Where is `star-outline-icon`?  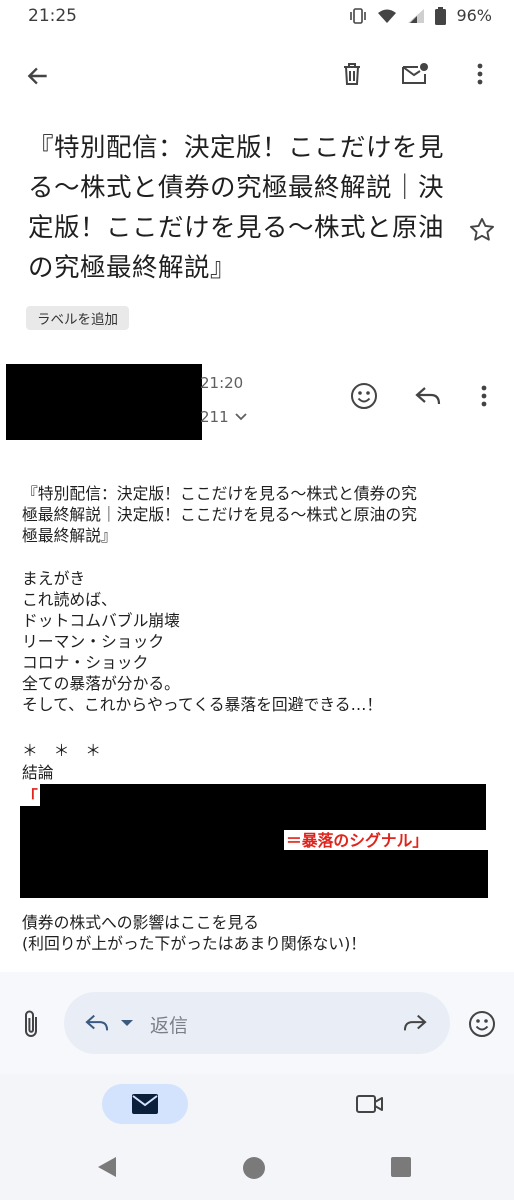
star-outline-icon is located at coordinates (482, 229).